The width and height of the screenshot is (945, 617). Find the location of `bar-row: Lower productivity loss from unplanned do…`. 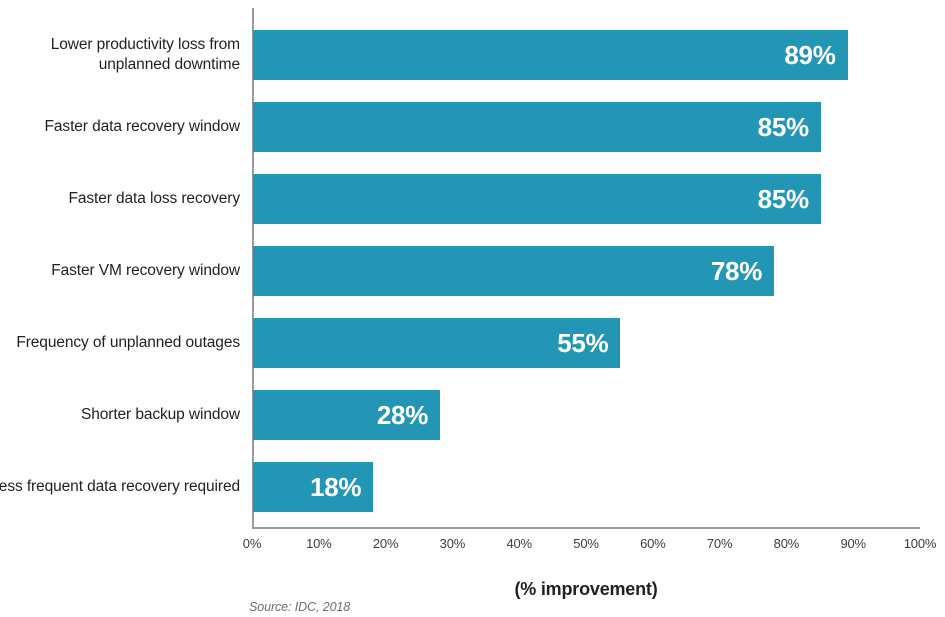

bar-row: Lower productivity loss from unplanned do… is located at coordinates (485, 55).